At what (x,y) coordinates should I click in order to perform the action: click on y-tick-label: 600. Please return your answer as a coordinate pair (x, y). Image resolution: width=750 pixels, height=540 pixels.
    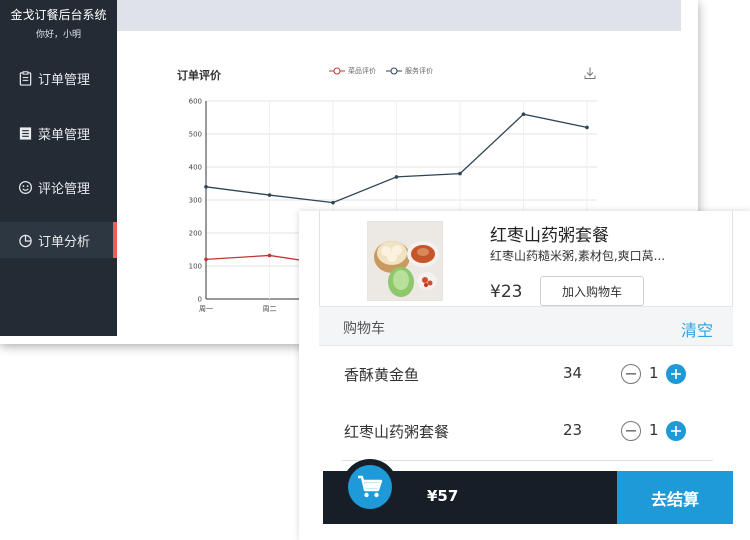
    Looking at the image, I should click on (195, 102).